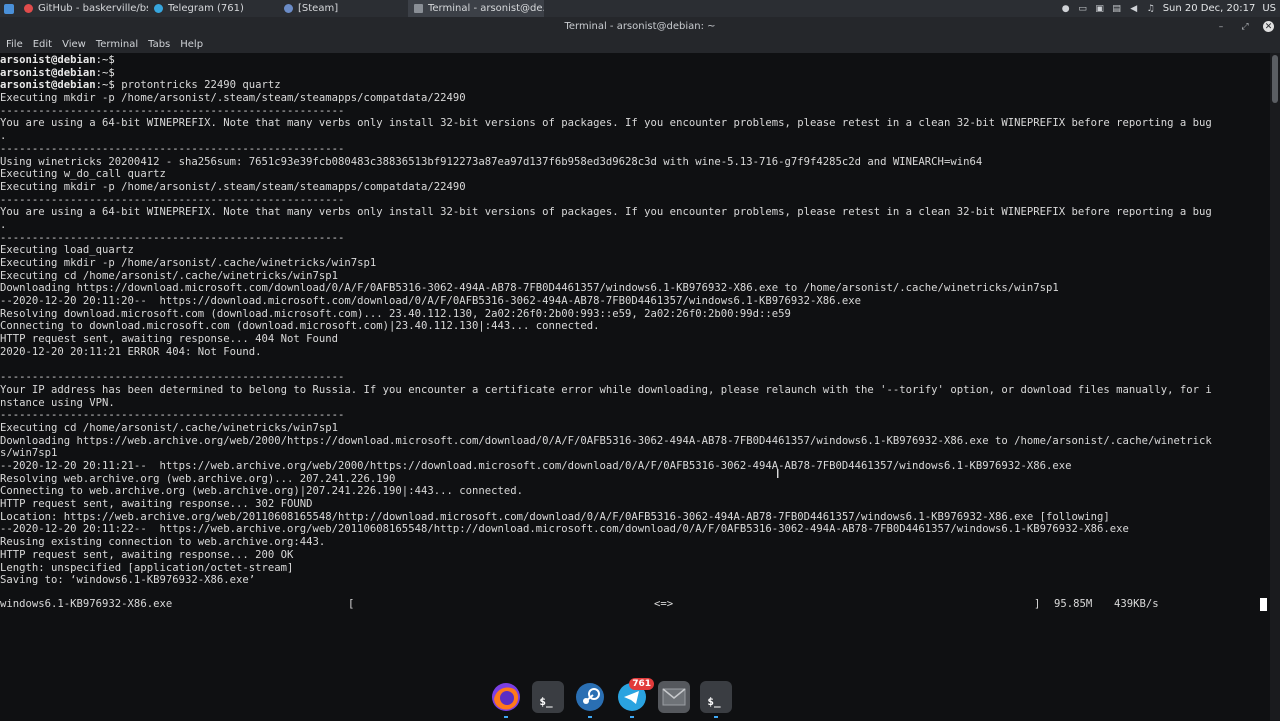  I want to click on terminal-line: nstance using VPN., so click(57, 402).